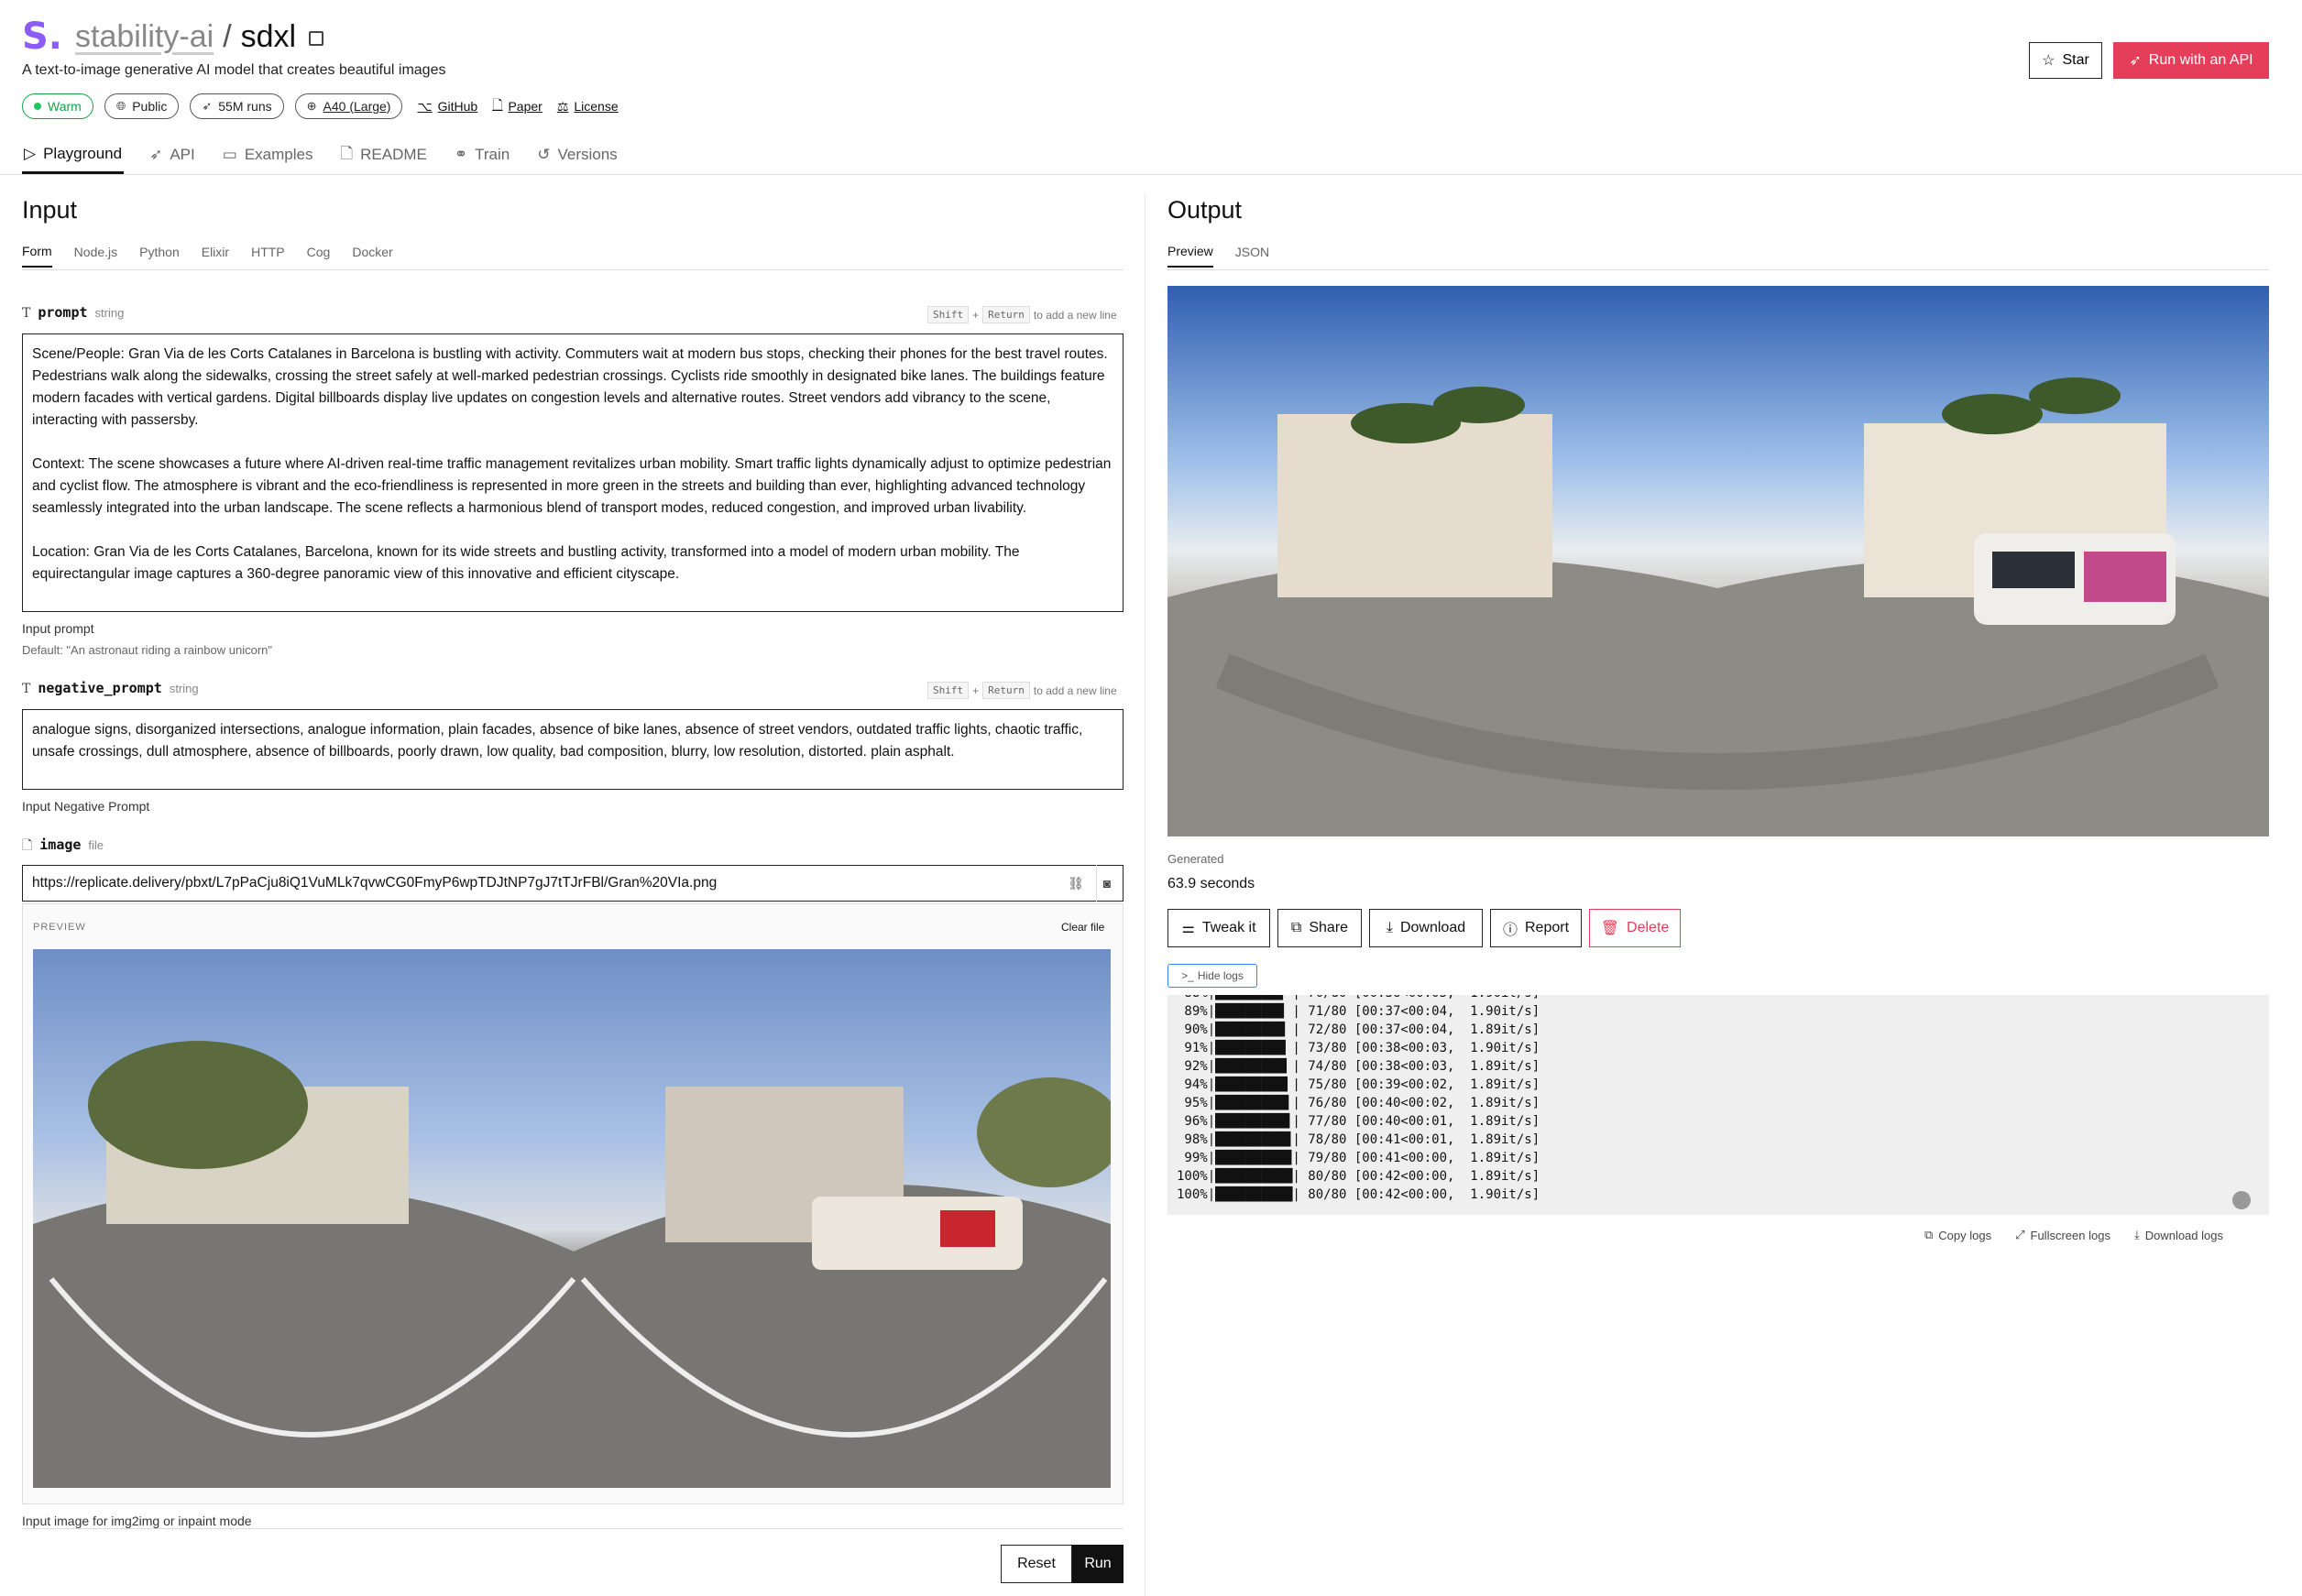 The width and height of the screenshot is (2302, 1596). Describe the element at coordinates (278, 154) in the screenshot. I see `tab-label: Examples` at that location.